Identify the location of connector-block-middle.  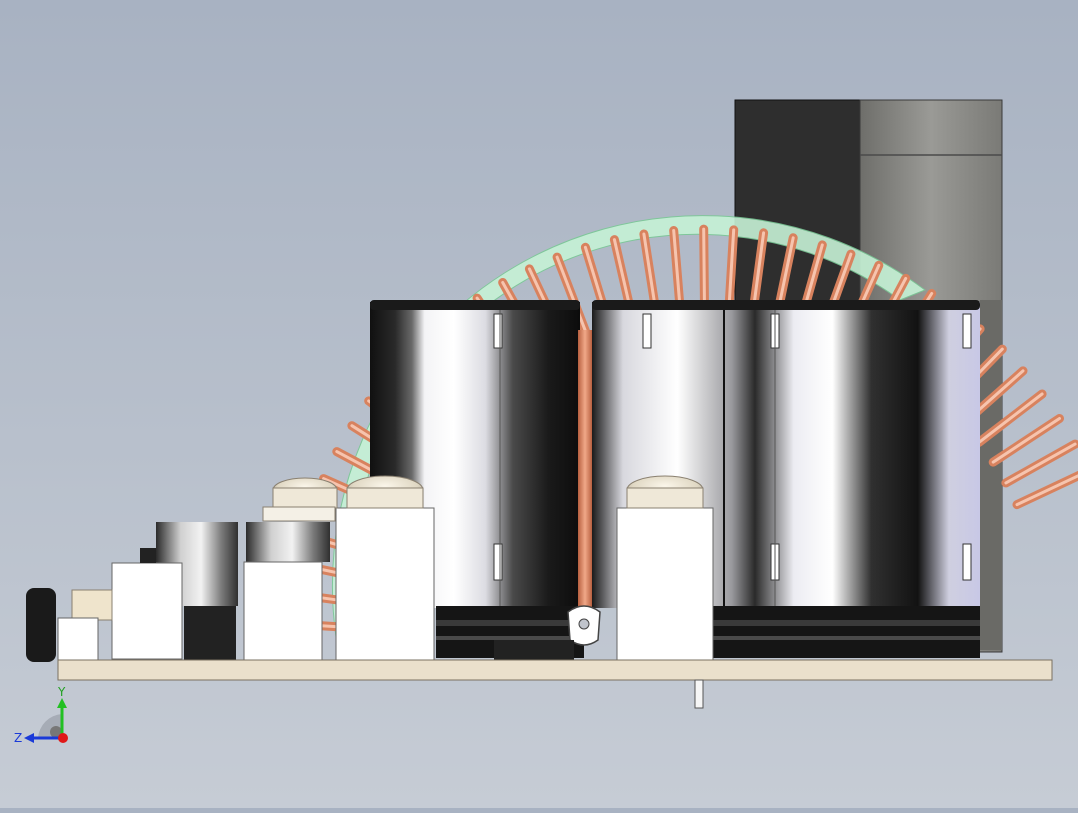
(665, 584).